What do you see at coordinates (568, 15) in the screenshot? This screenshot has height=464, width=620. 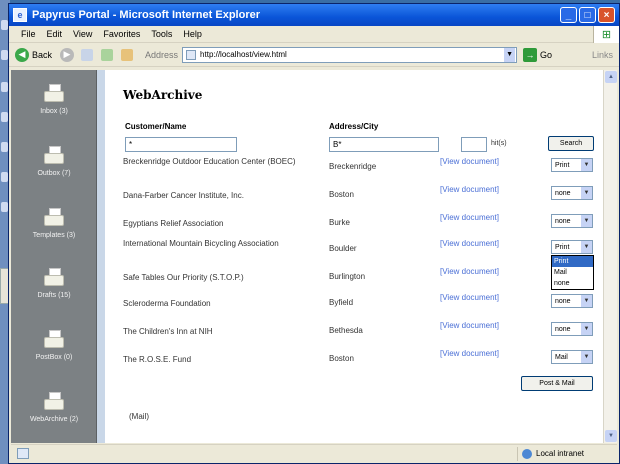 I see `minimize-button: _` at bounding box center [568, 15].